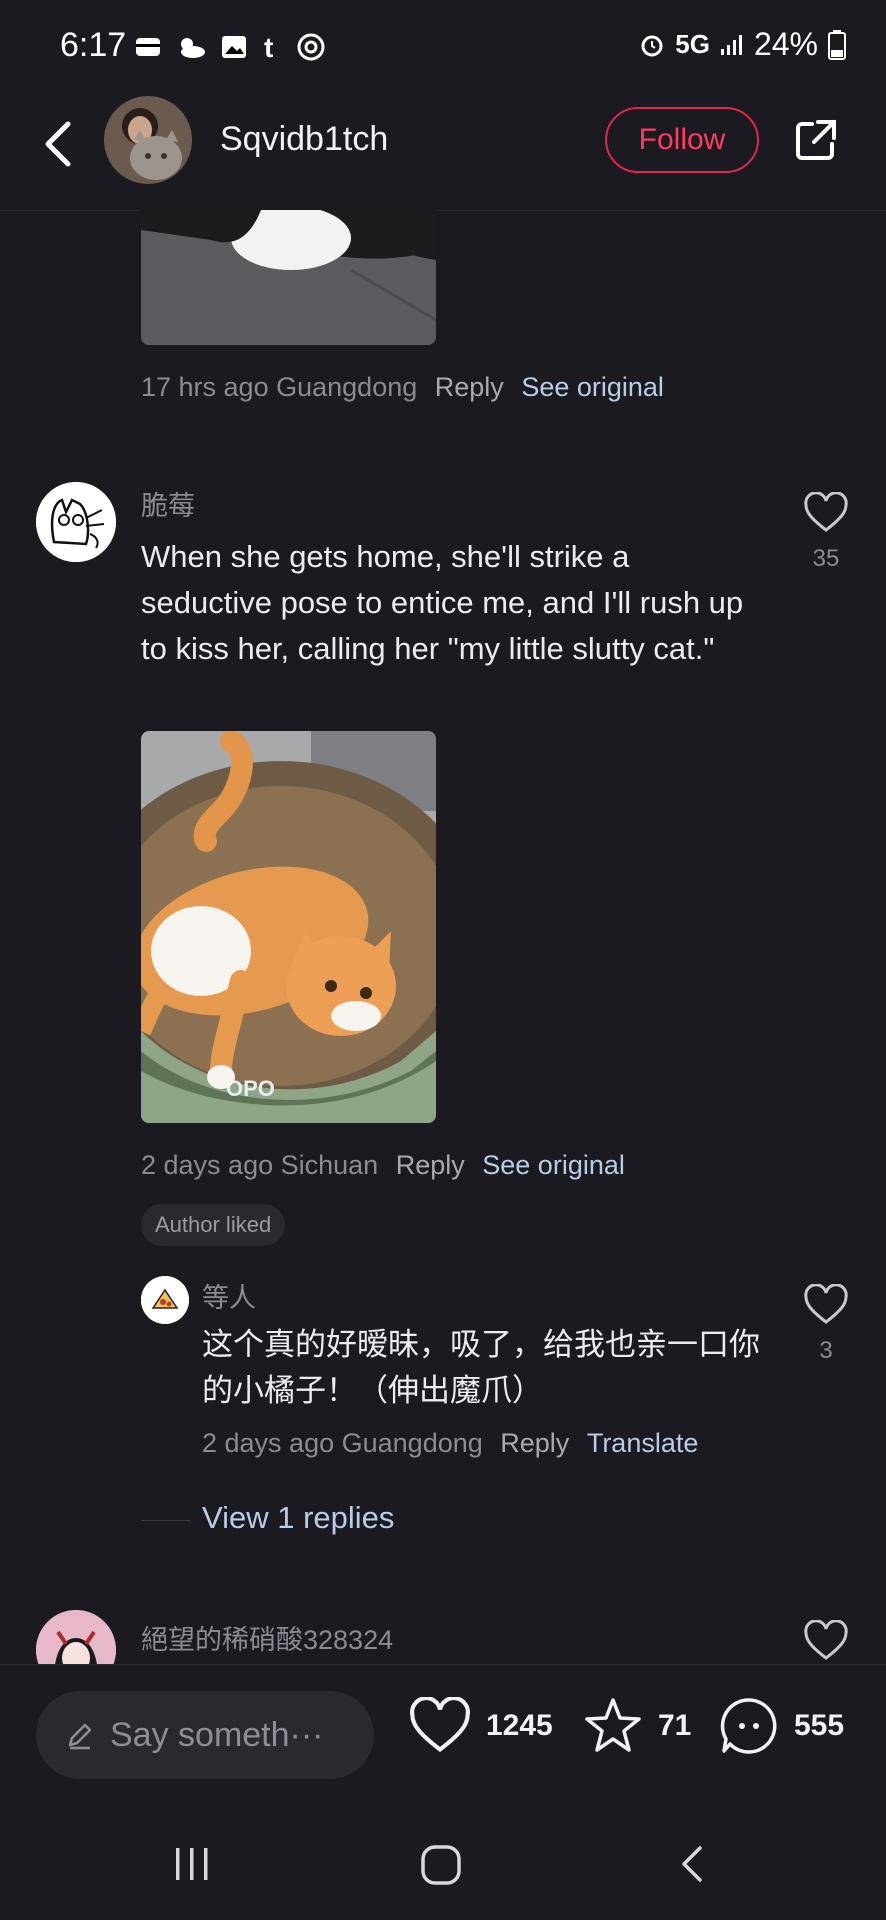 The height and width of the screenshot is (1920, 886). I want to click on post-star-count: 71, so click(675, 1725).